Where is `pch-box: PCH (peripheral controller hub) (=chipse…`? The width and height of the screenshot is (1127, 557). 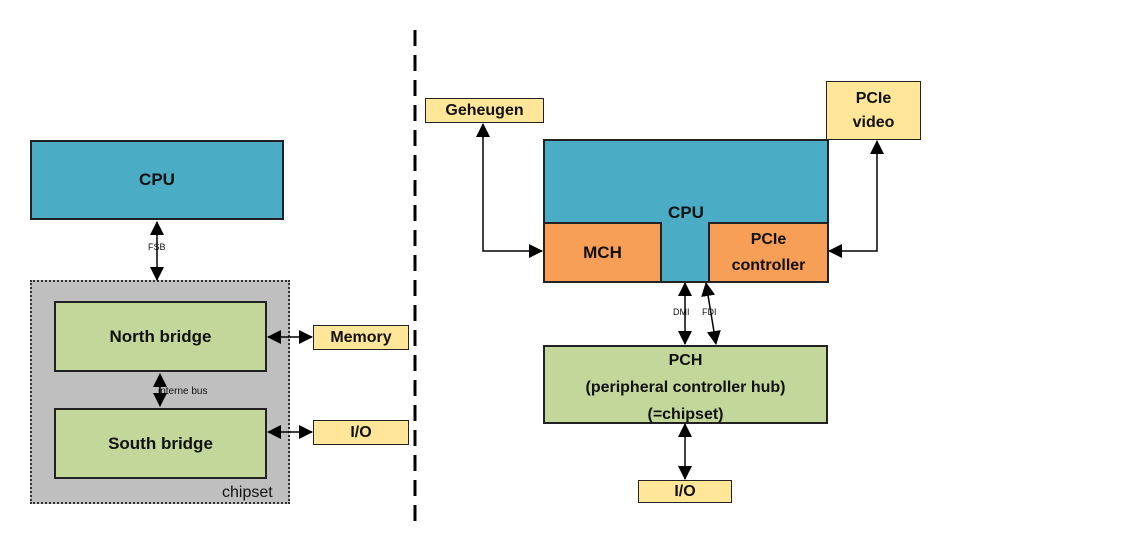 pch-box: PCH (peripheral controller hub) (=chipse… is located at coordinates (685, 384).